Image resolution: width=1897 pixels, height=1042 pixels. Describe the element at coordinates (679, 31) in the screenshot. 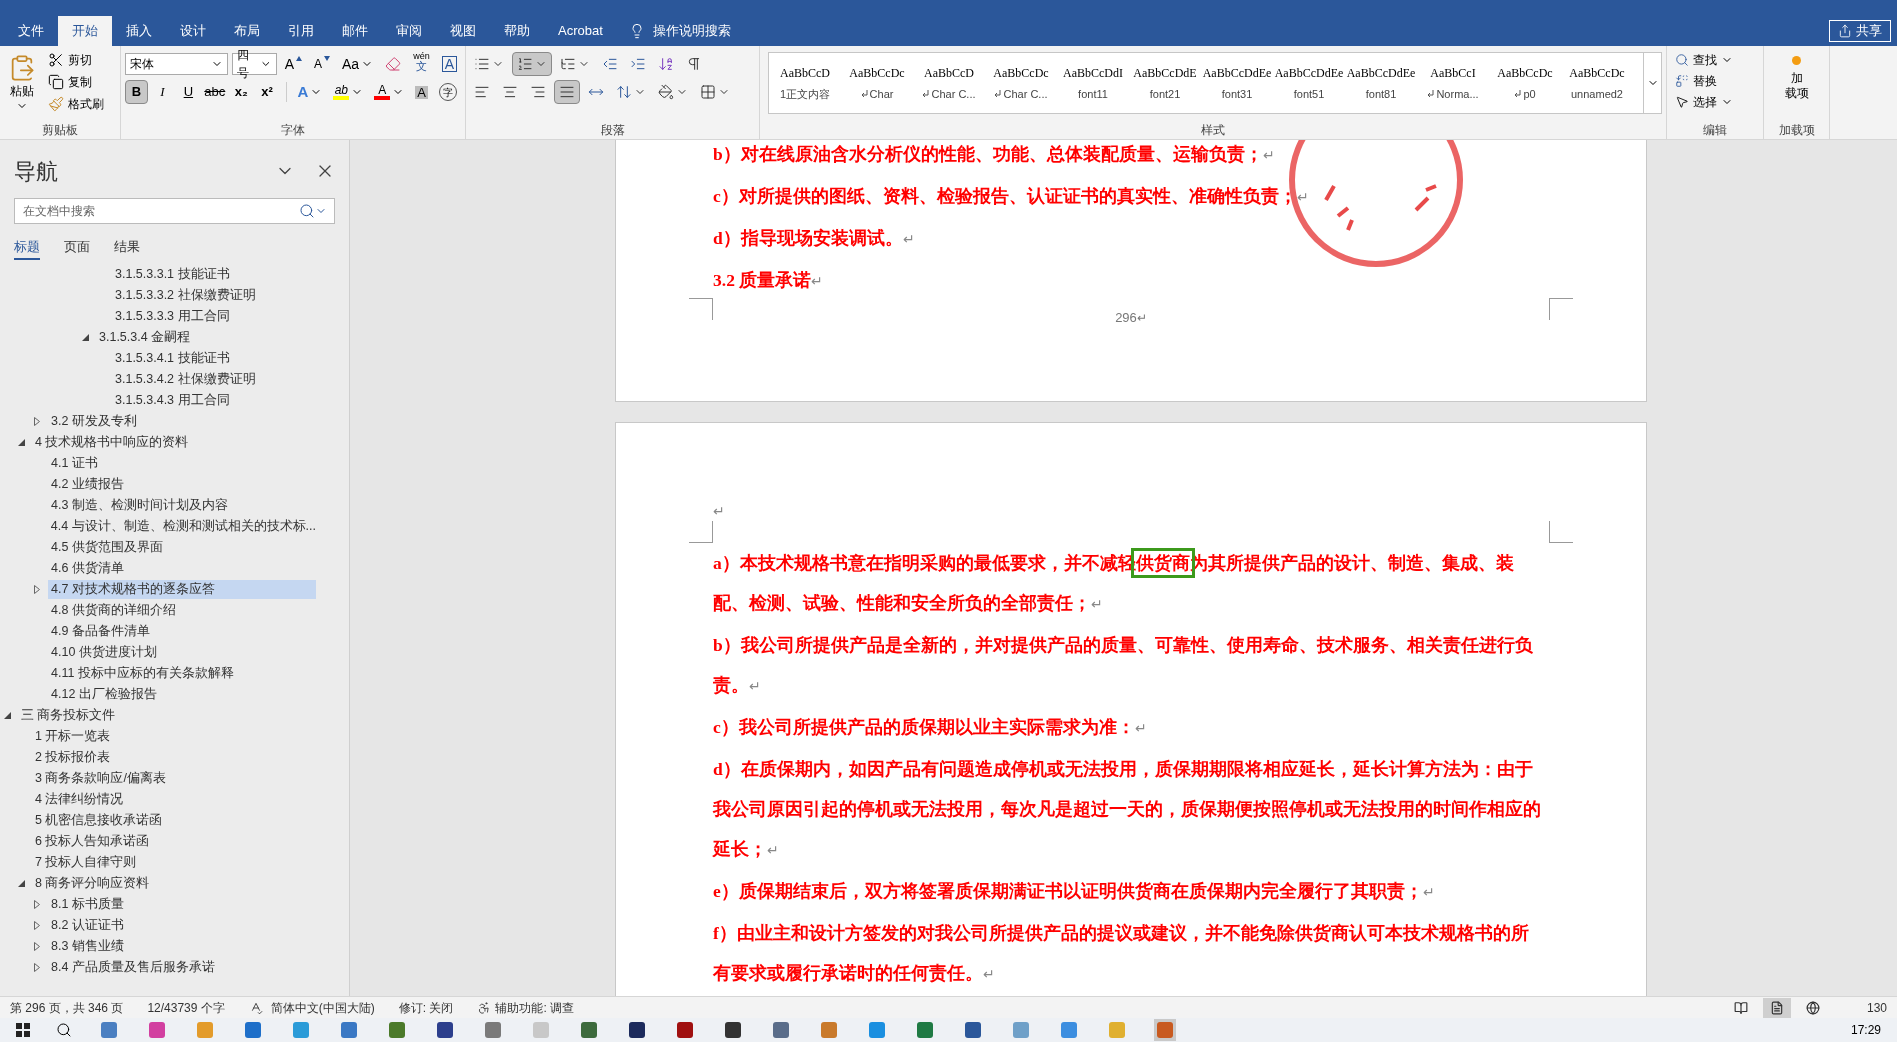

I see `tell-me-search: 操作说明搜索` at that location.